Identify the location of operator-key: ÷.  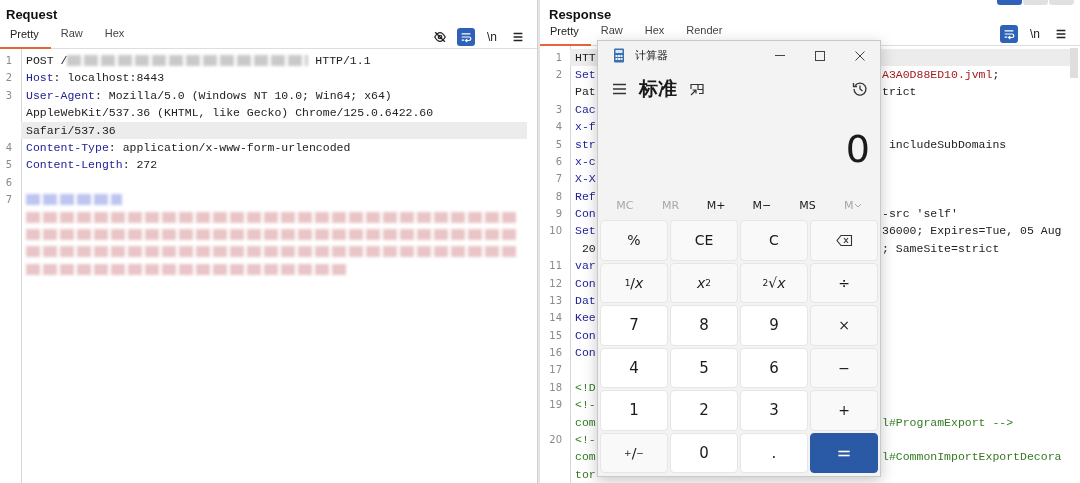
(844, 282).